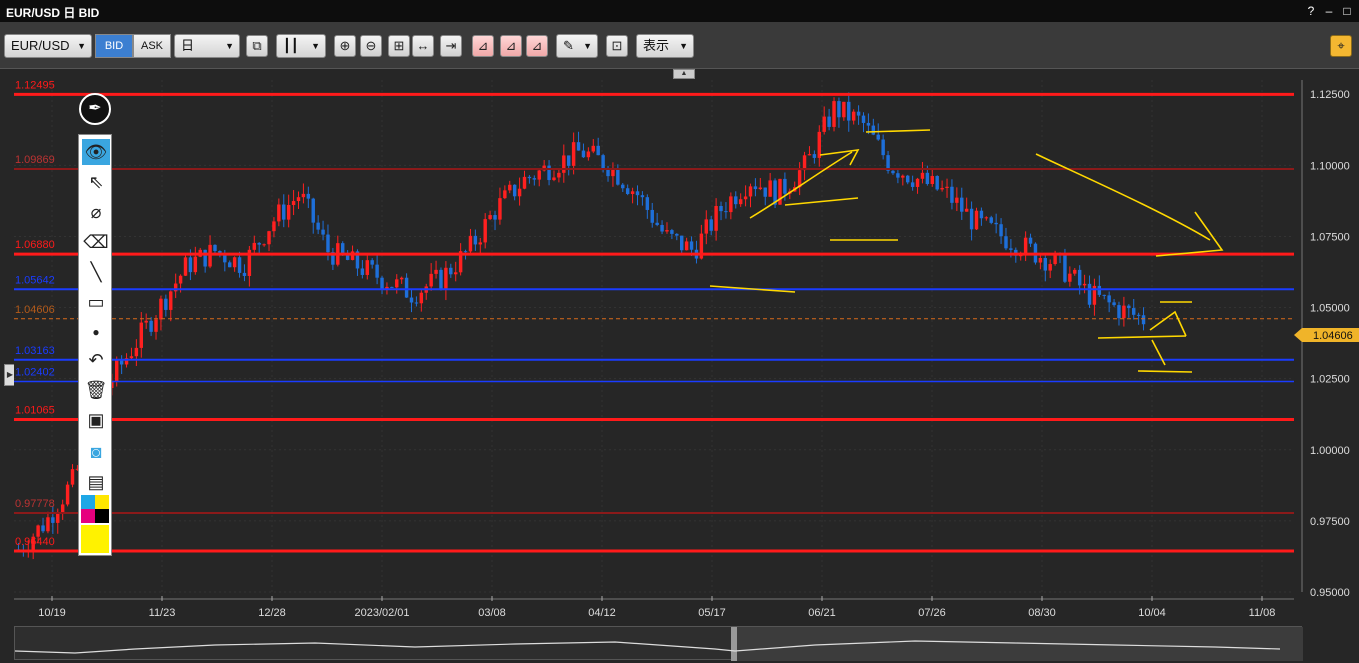  I want to click on trash-icon: 🗑, so click(96, 390).